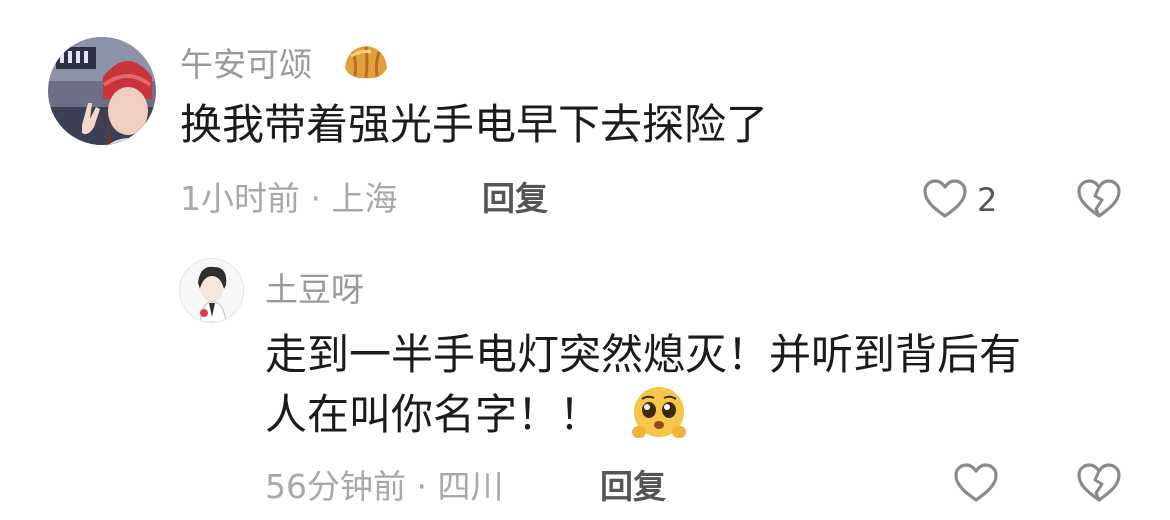 This screenshot has width=1170, height=520. Describe the element at coordinates (314, 290) in the screenshot. I see `comment-username: 土豆呀` at that location.